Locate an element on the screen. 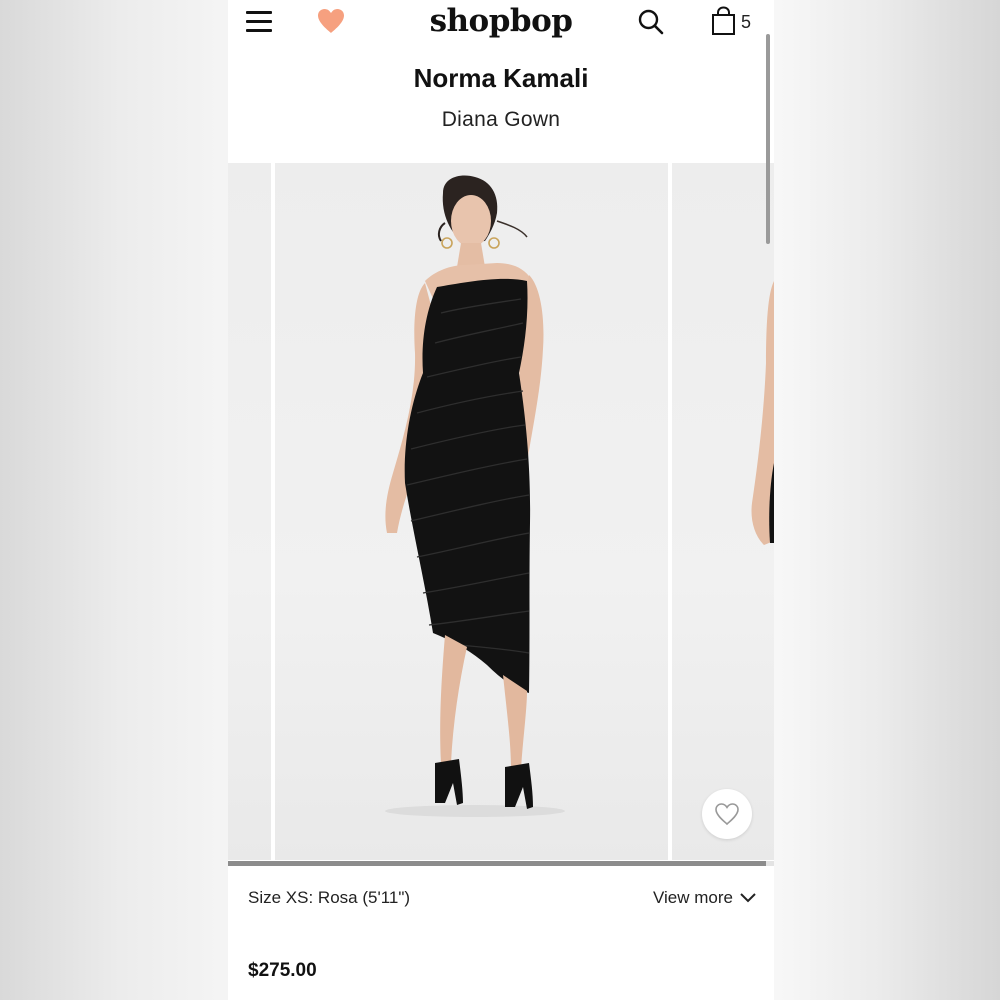  heart-outline-icon is located at coordinates (727, 814).